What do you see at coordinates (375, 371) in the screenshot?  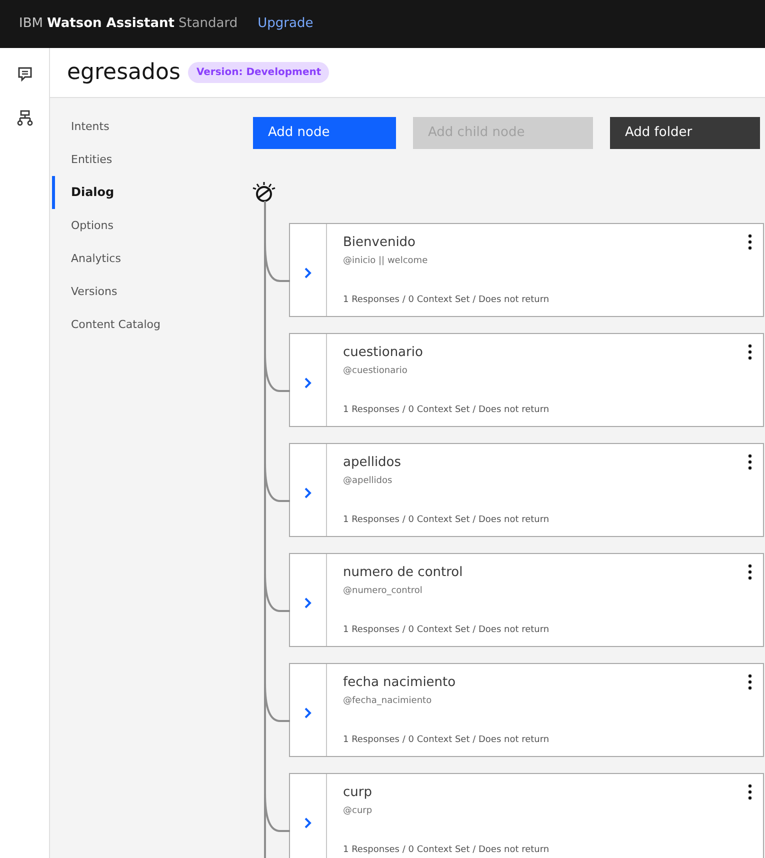 I see `node-condition: @cuestionario` at bounding box center [375, 371].